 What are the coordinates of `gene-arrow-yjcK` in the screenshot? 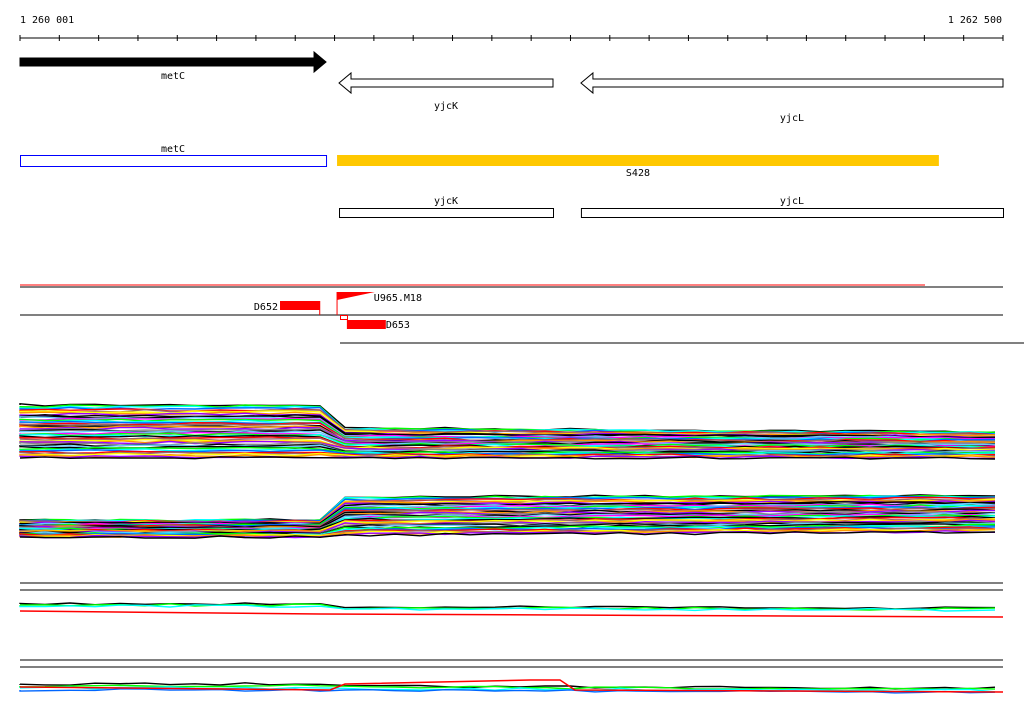 It's located at (446, 83).